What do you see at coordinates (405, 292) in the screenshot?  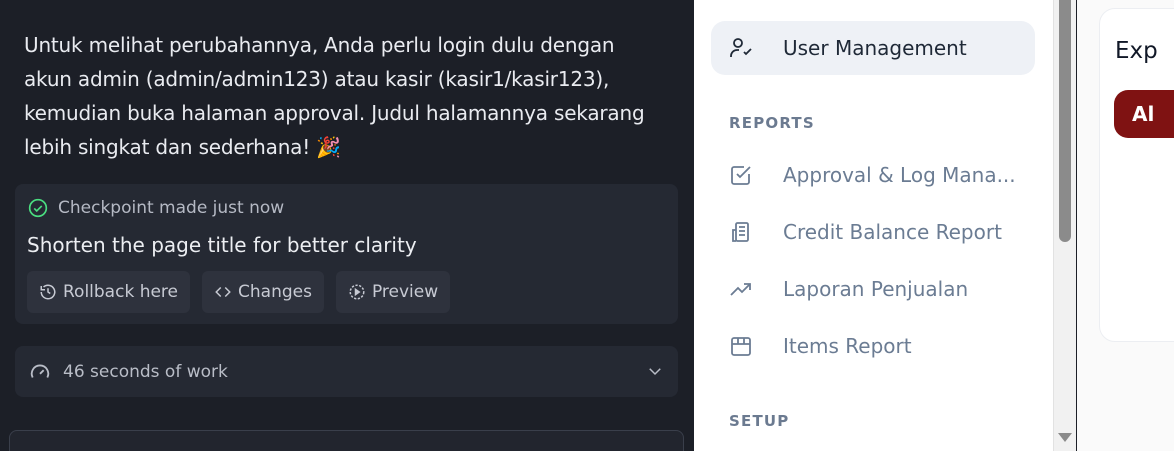 I see `preview-label: Preview` at bounding box center [405, 292].